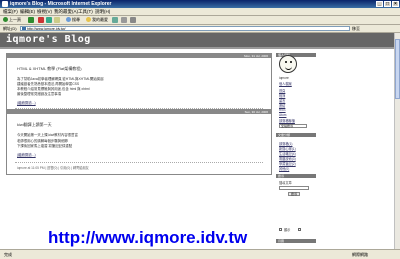  What do you see at coordinates (397, 69) in the screenshot?
I see `scrollbar-thumb` at bounding box center [397, 69].